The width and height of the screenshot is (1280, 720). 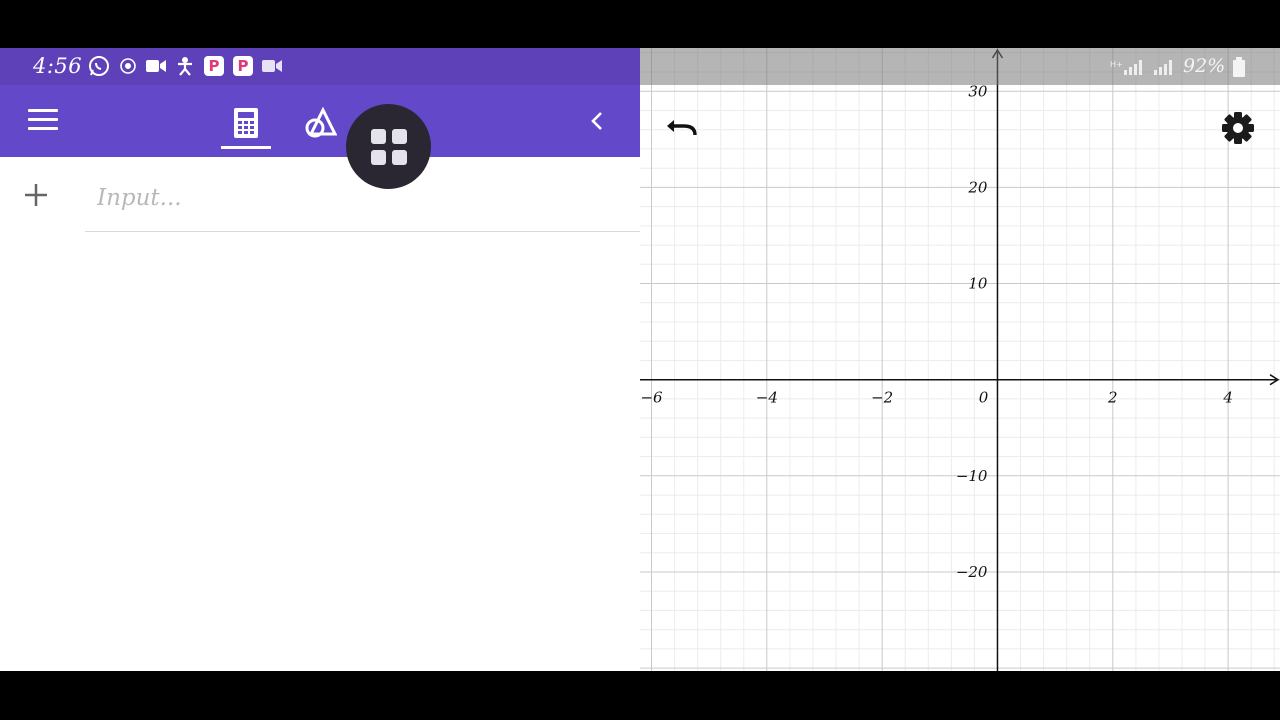 I want to click on gear-icon, so click(x=1238, y=128).